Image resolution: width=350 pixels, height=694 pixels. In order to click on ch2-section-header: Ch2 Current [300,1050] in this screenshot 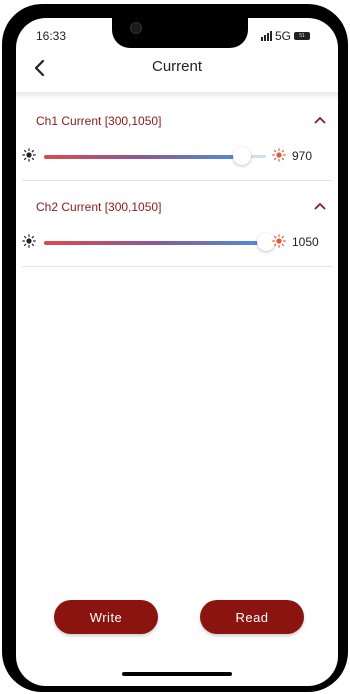, I will do `click(177, 205)`.